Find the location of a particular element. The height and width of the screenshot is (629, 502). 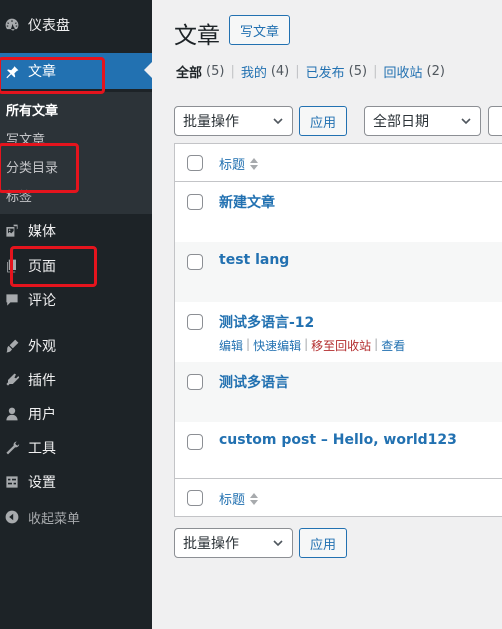

select-all-checkbox is located at coordinates (195, 163).